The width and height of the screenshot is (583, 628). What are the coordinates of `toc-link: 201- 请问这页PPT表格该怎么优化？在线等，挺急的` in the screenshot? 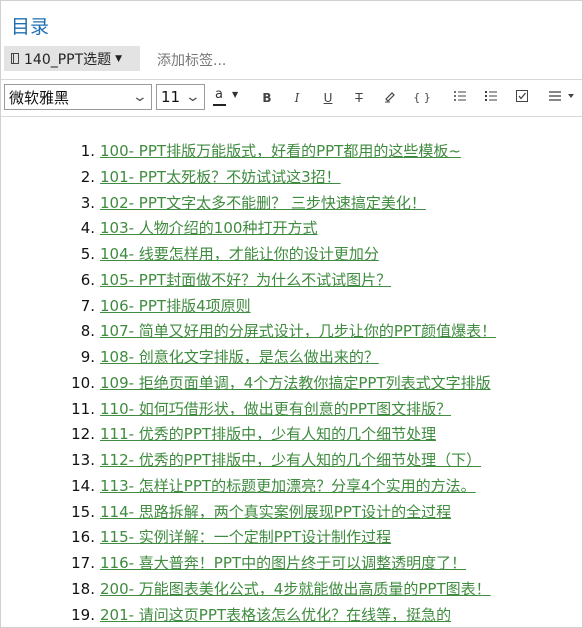 It's located at (275, 615).